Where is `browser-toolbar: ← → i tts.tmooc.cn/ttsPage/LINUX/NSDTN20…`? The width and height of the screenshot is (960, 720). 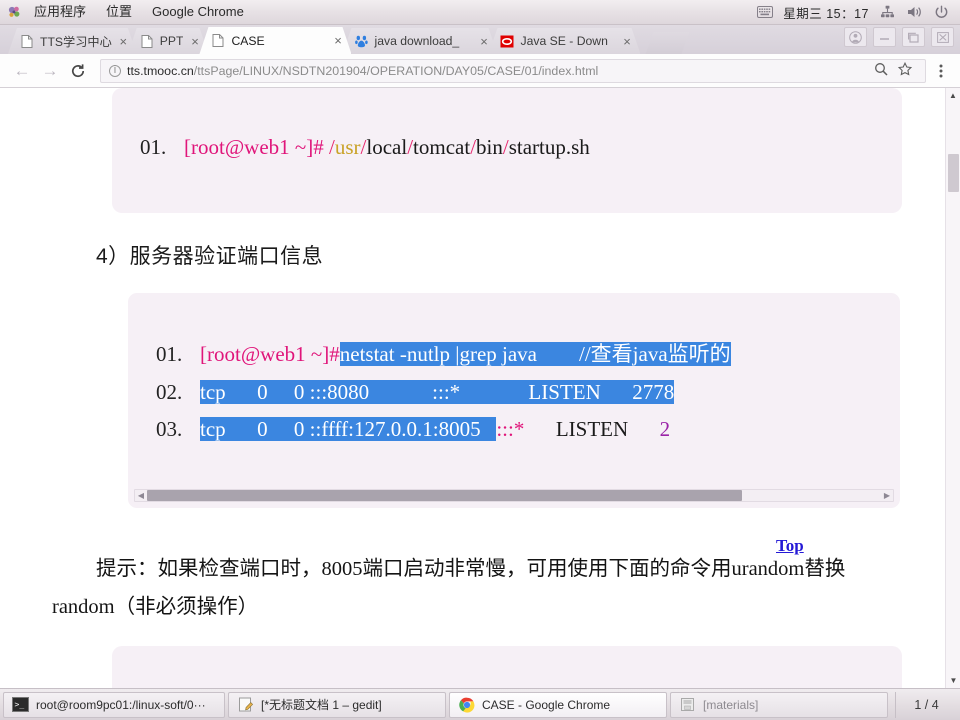 browser-toolbar: ← → i tts.tmooc.cn/ttsPage/LINUX/NSDTN20… is located at coordinates (480, 71).